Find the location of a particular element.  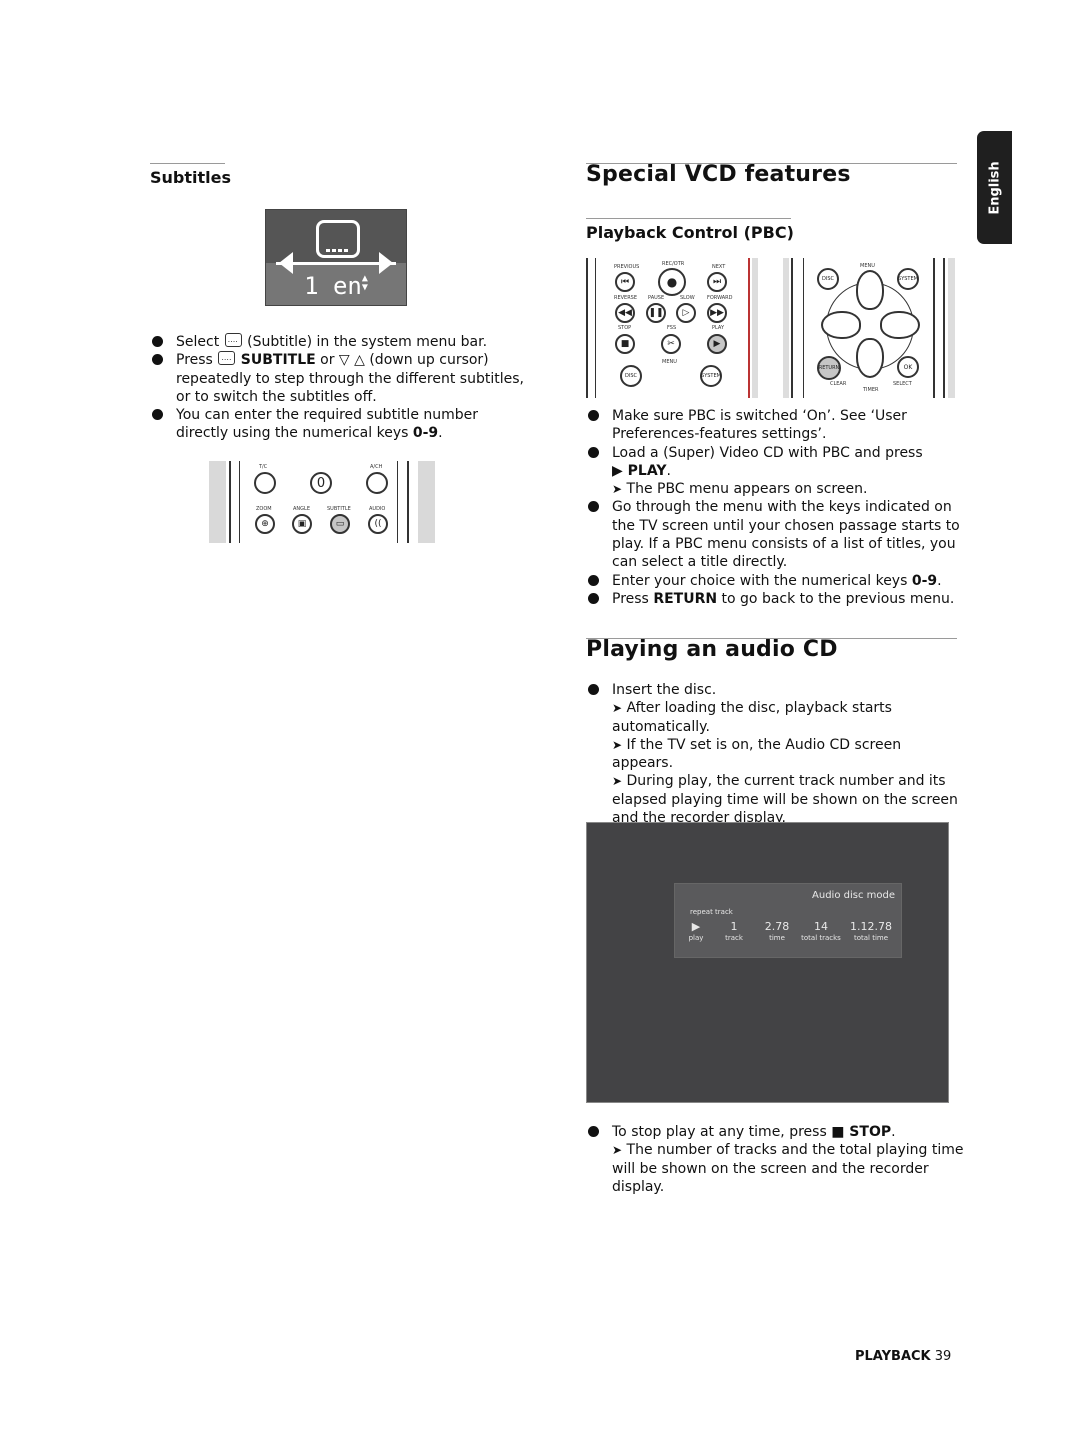

language-tab: English is located at coordinates (994, 187).